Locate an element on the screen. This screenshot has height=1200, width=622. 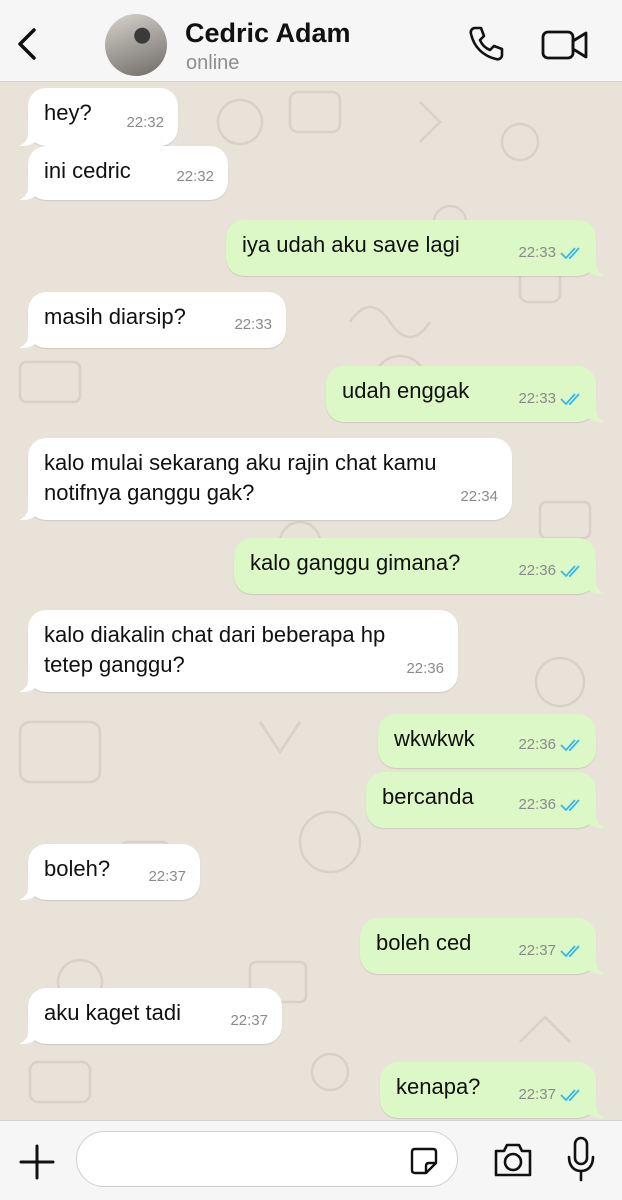
message-text: wkwkwk is located at coordinates (434, 738).